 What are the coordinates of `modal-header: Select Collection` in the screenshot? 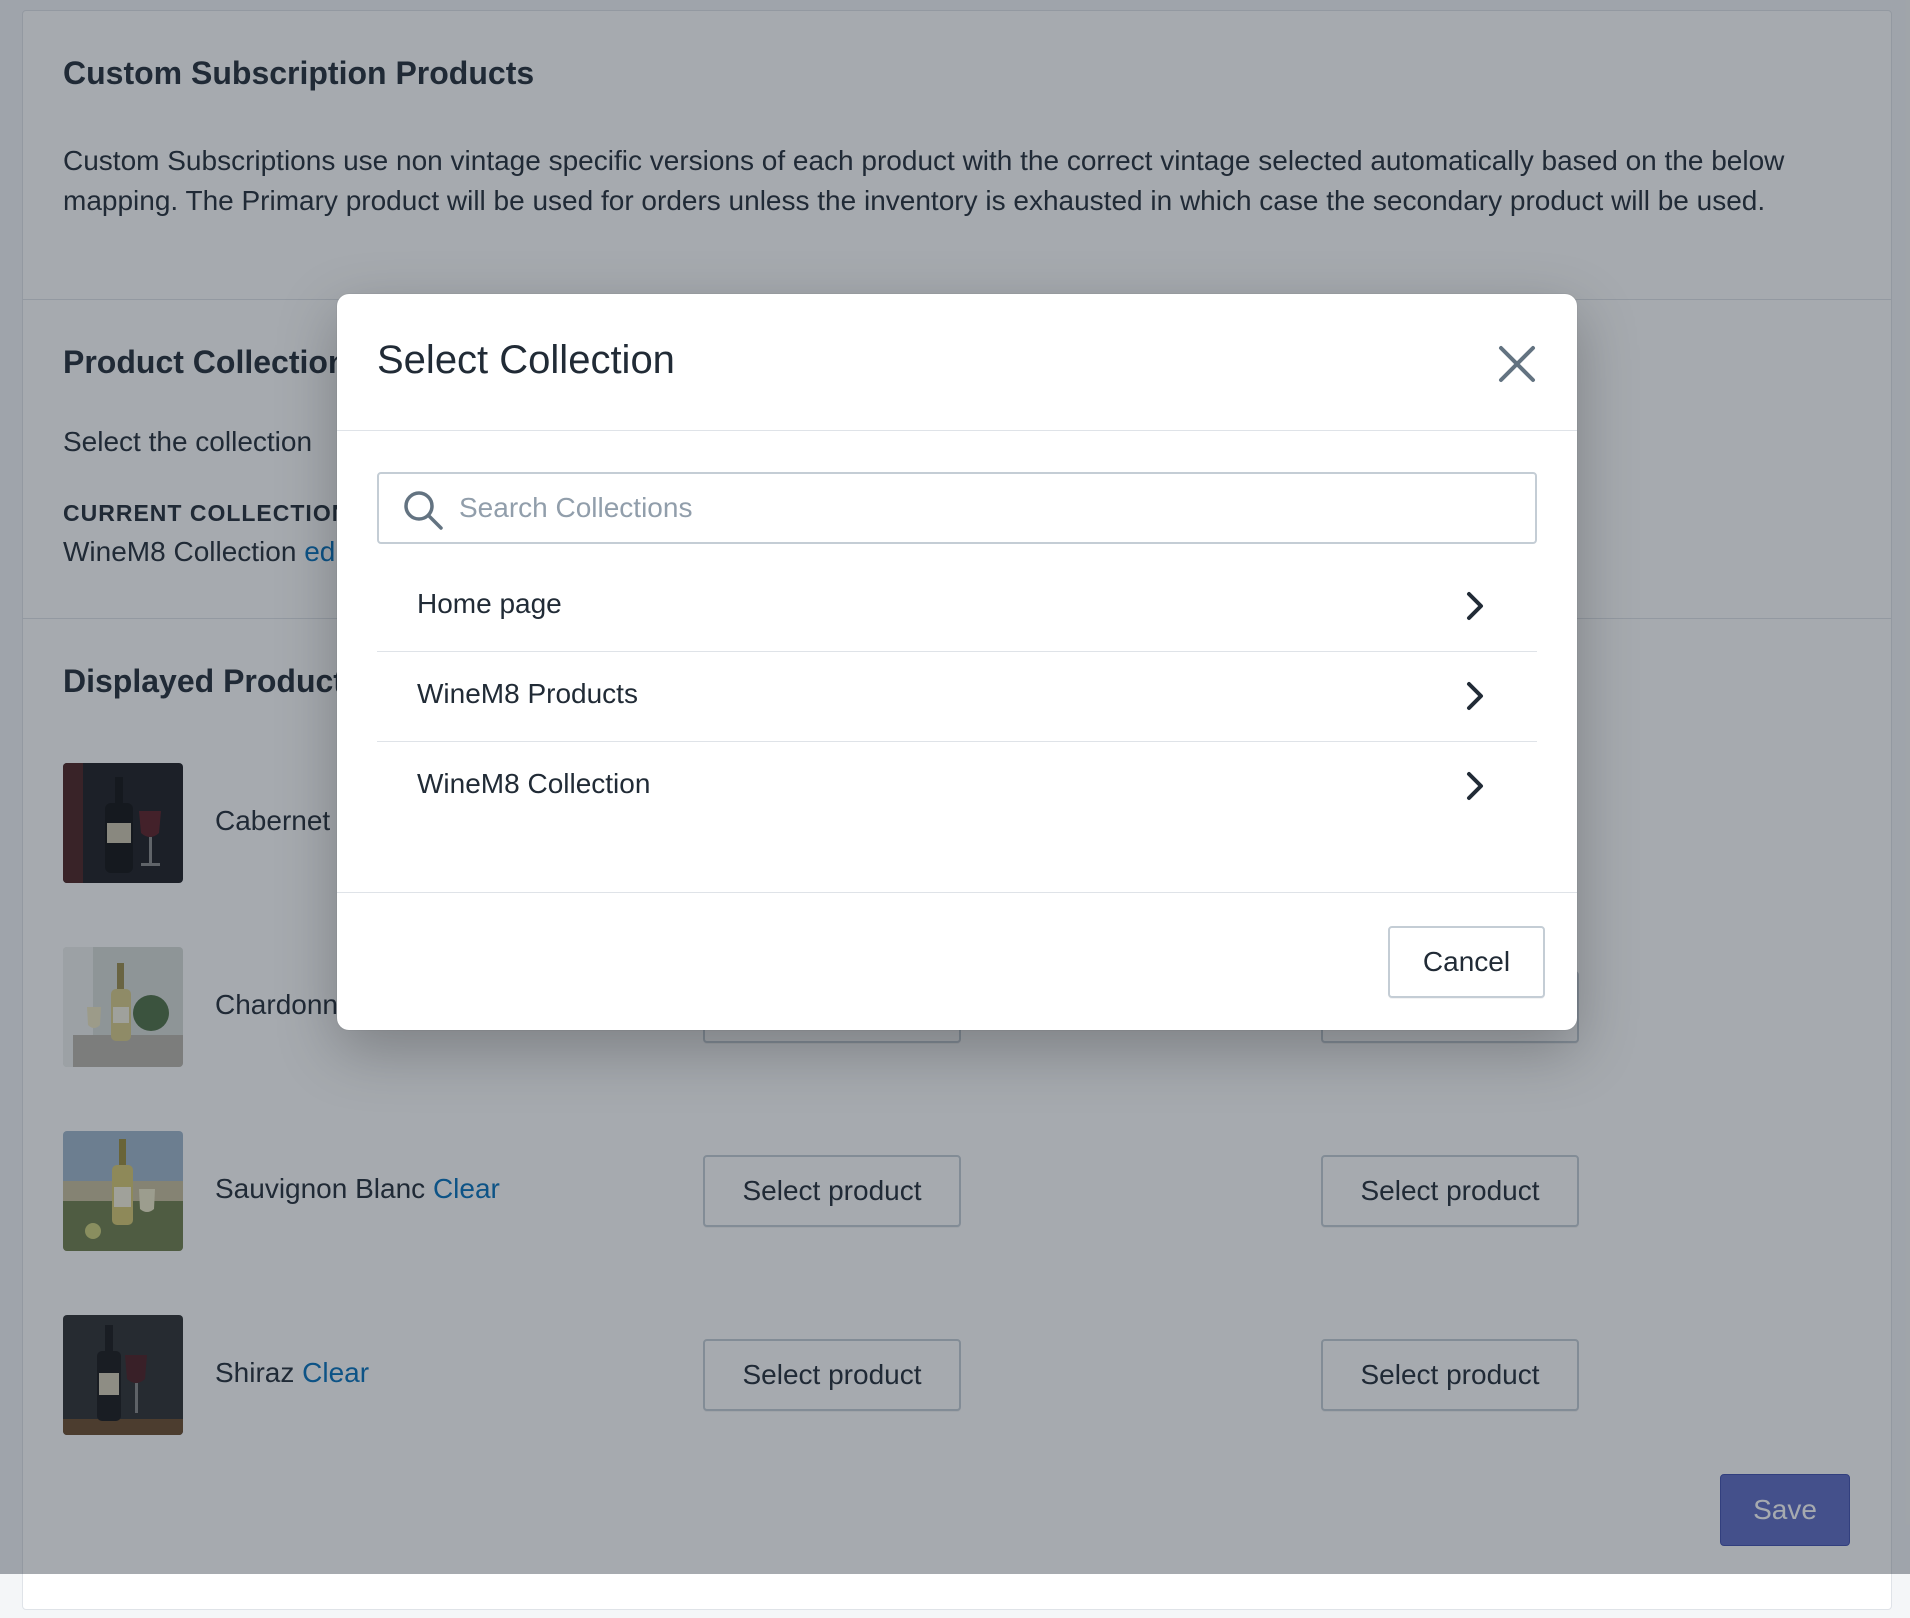 It's located at (957, 362).